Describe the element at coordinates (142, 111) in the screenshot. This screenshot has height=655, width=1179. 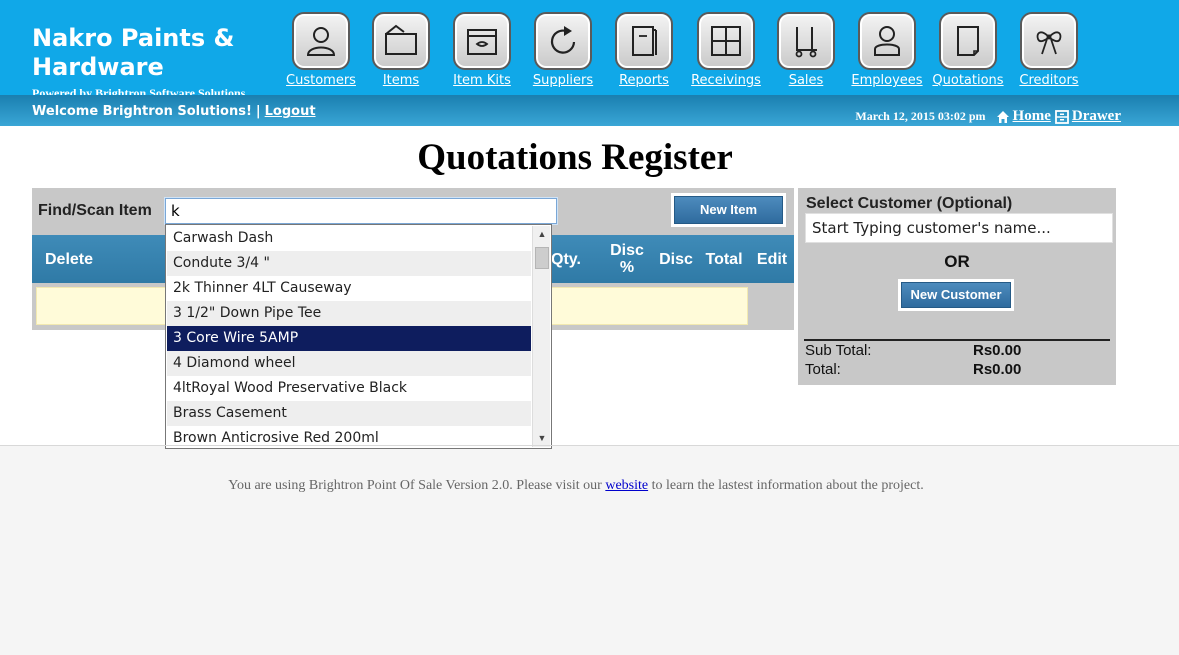
I see `welcome-text: Welcome Brightron Solutions!` at that location.